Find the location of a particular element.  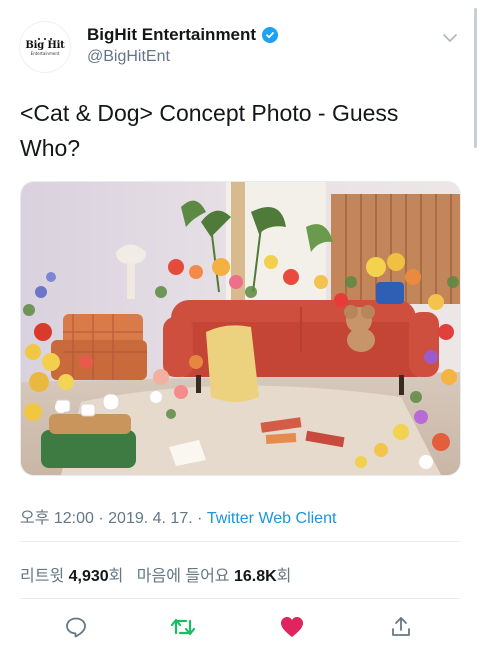

retweet-stat: 리트윗 4,930회 is located at coordinates (71, 576).